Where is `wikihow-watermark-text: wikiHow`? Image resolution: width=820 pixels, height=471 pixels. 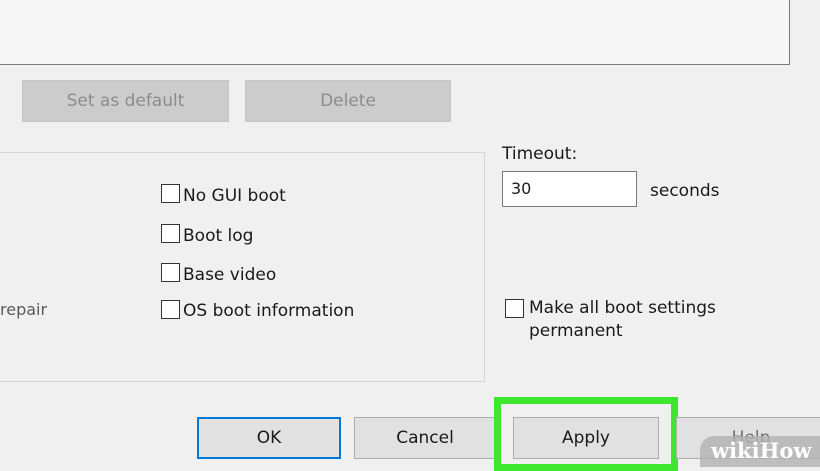 wikihow-watermark-text: wikiHow is located at coordinates (761, 450).